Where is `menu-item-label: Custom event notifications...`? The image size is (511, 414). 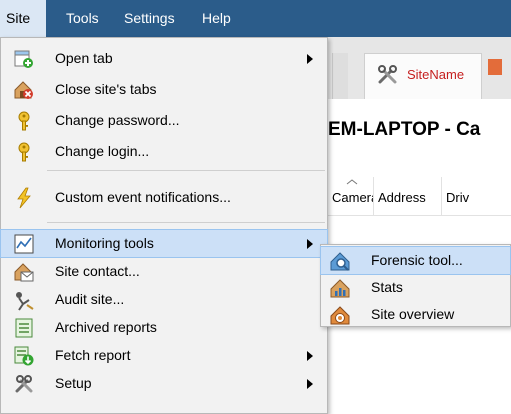 menu-item-label: Custom event notifications... is located at coordinates (143, 197).